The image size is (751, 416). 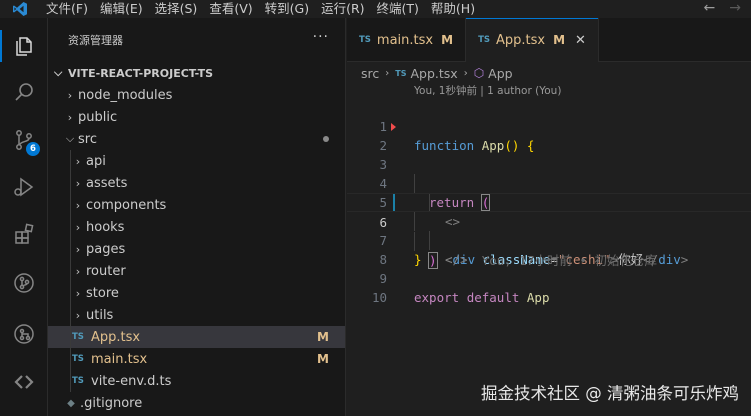 I want to click on code-line-6: 6 ) You, 17小时前 • 初始化仓库, so click(x=549, y=231).